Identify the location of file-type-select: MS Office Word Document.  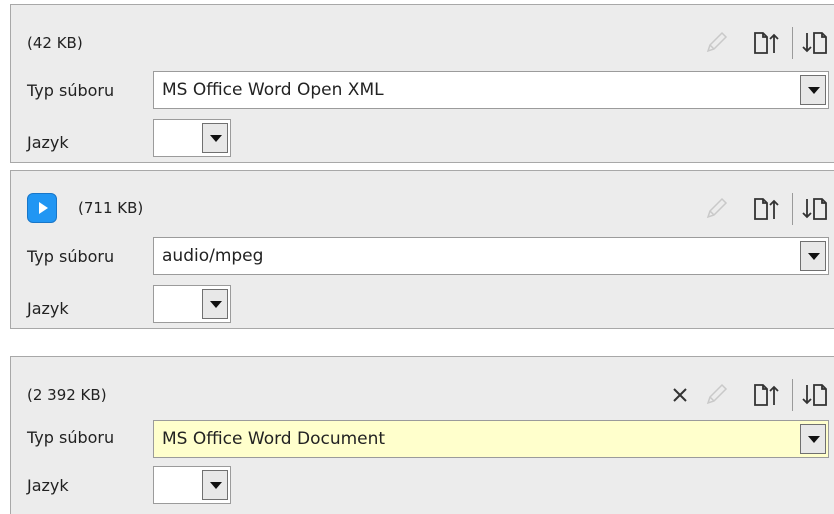
(491, 439).